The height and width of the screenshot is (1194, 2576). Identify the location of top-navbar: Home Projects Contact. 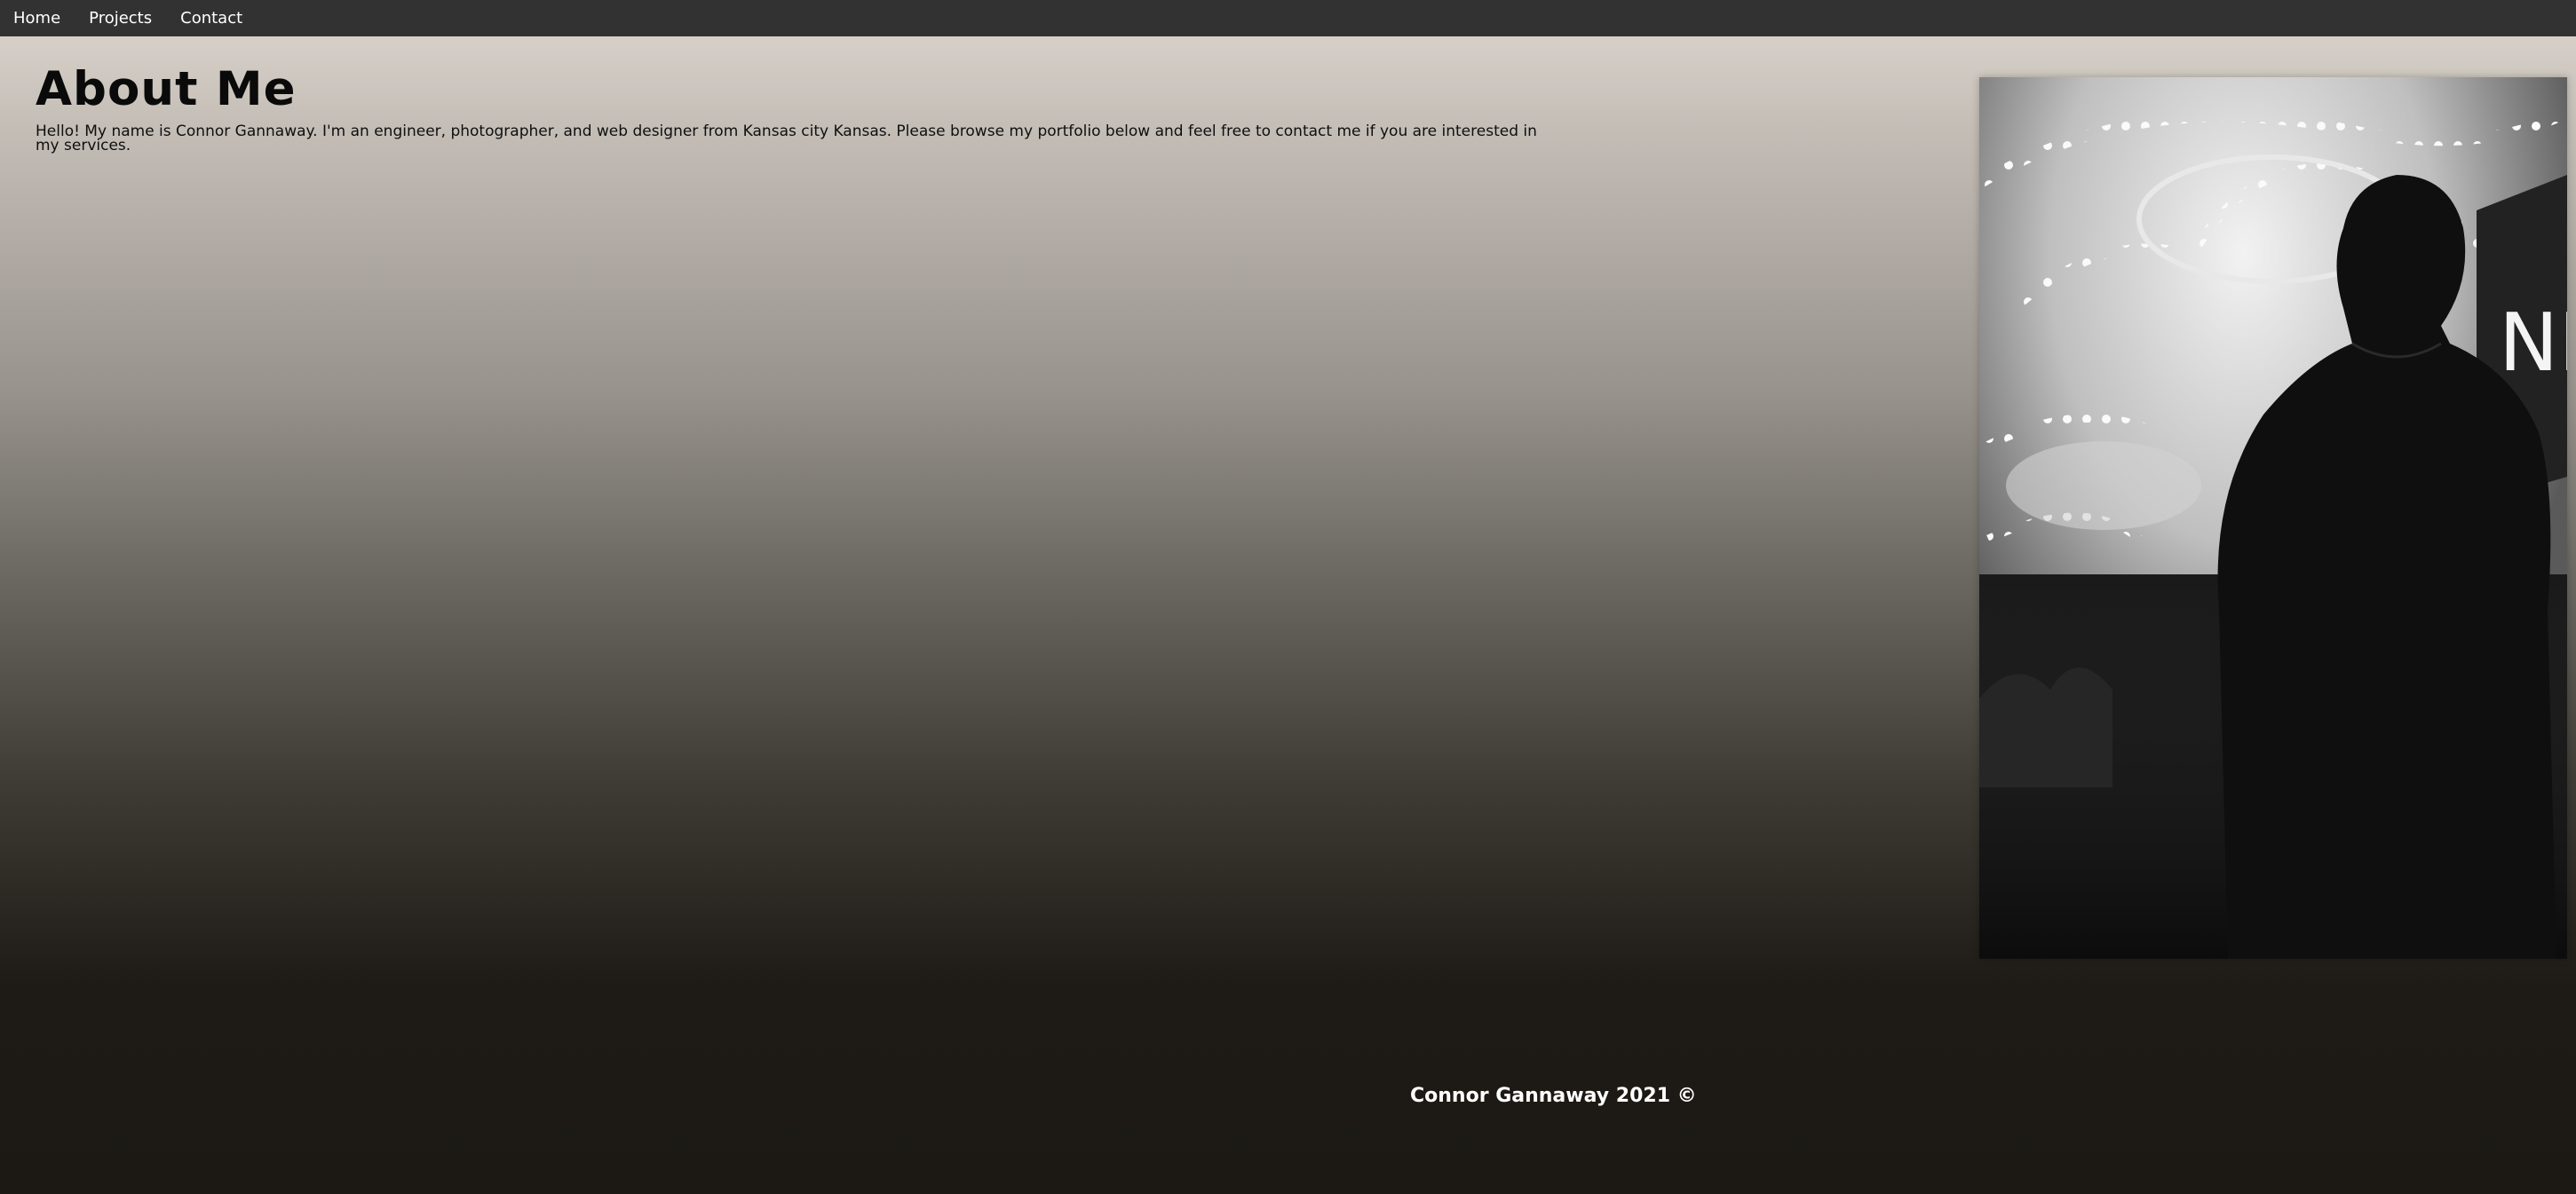
(1288, 18).